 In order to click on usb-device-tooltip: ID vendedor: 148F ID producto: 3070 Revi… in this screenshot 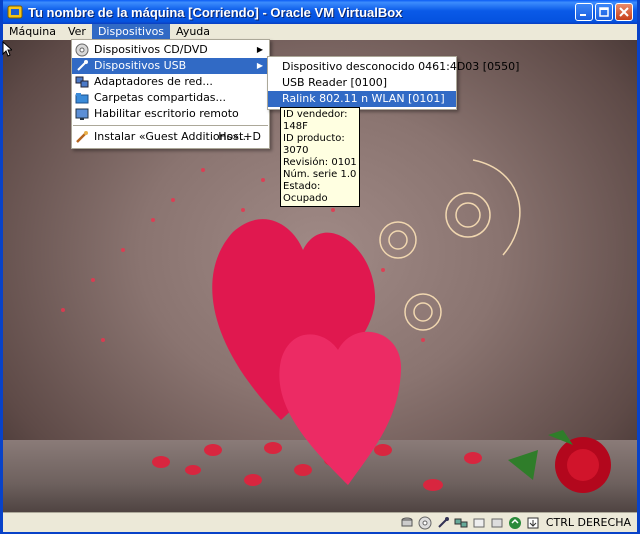, I will do `click(320, 157)`.